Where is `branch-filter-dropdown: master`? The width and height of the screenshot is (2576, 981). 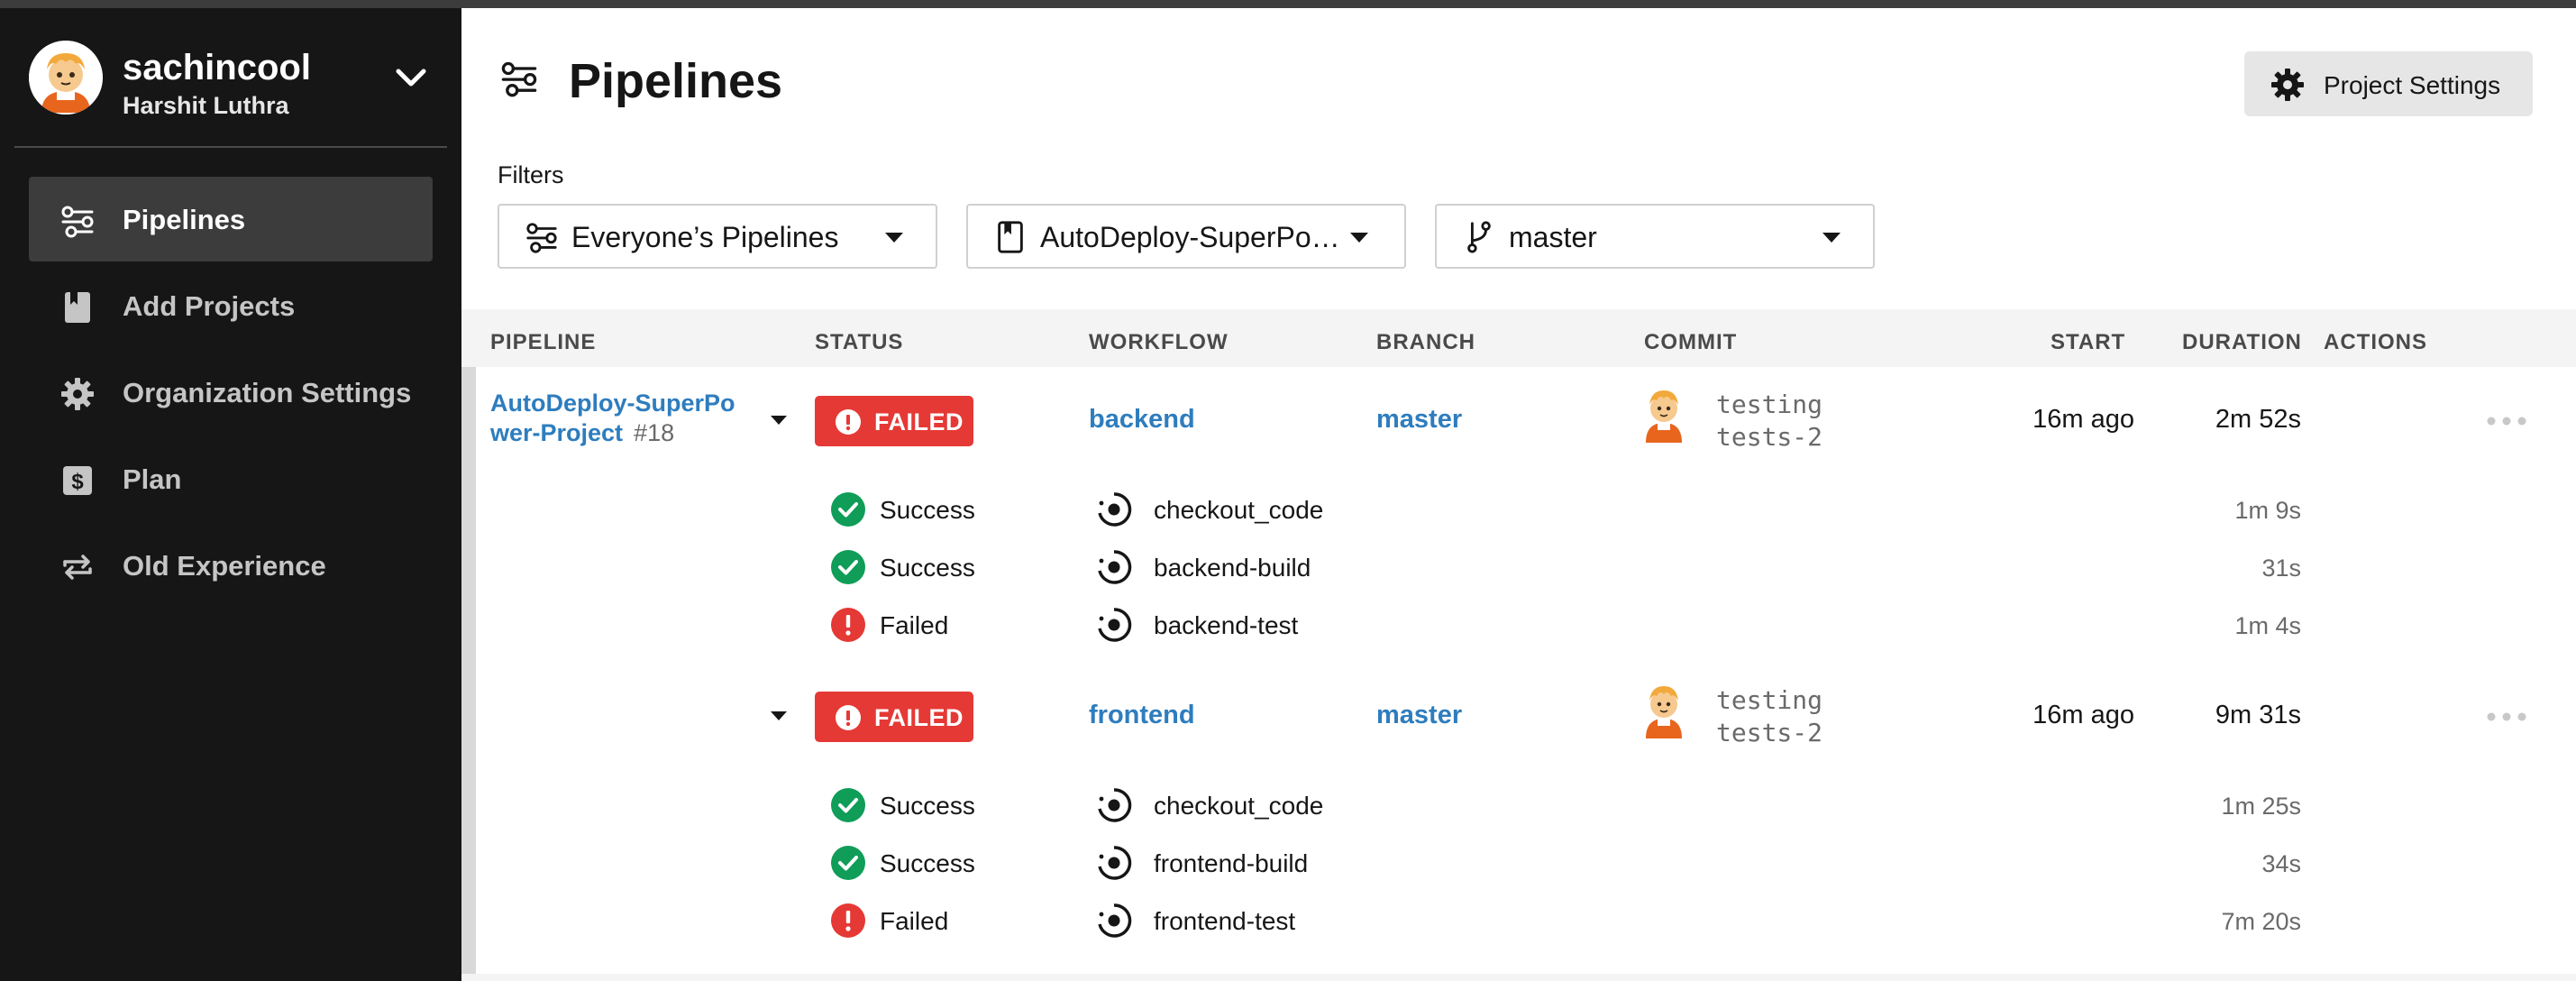 branch-filter-dropdown: master is located at coordinates (1655, 236).